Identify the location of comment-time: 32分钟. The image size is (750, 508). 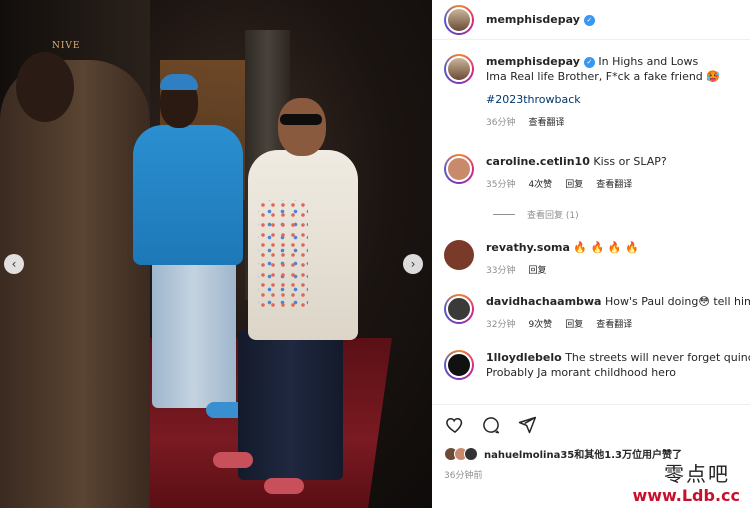
(501, 325).